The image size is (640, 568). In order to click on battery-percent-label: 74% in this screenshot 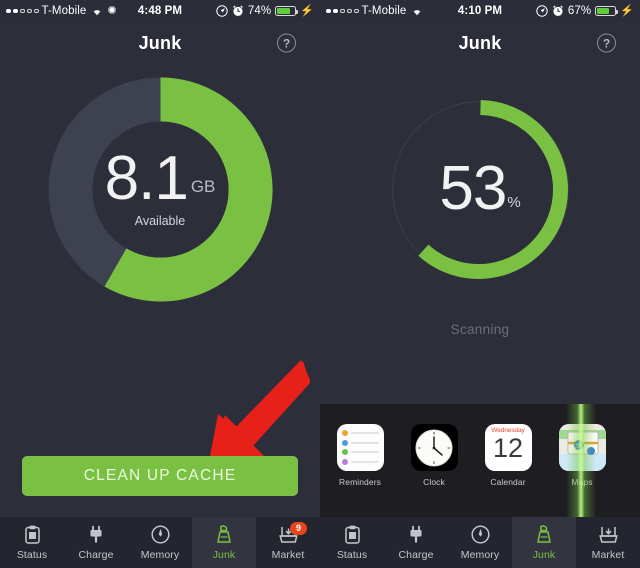, I will do `click(259, 11)`.